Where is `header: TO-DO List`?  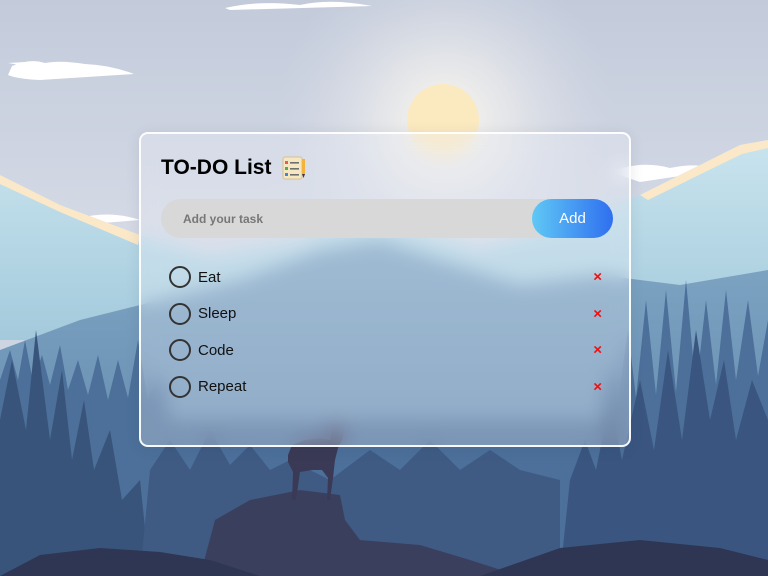
header: TO-DO List is located at coordinates (234, 168).